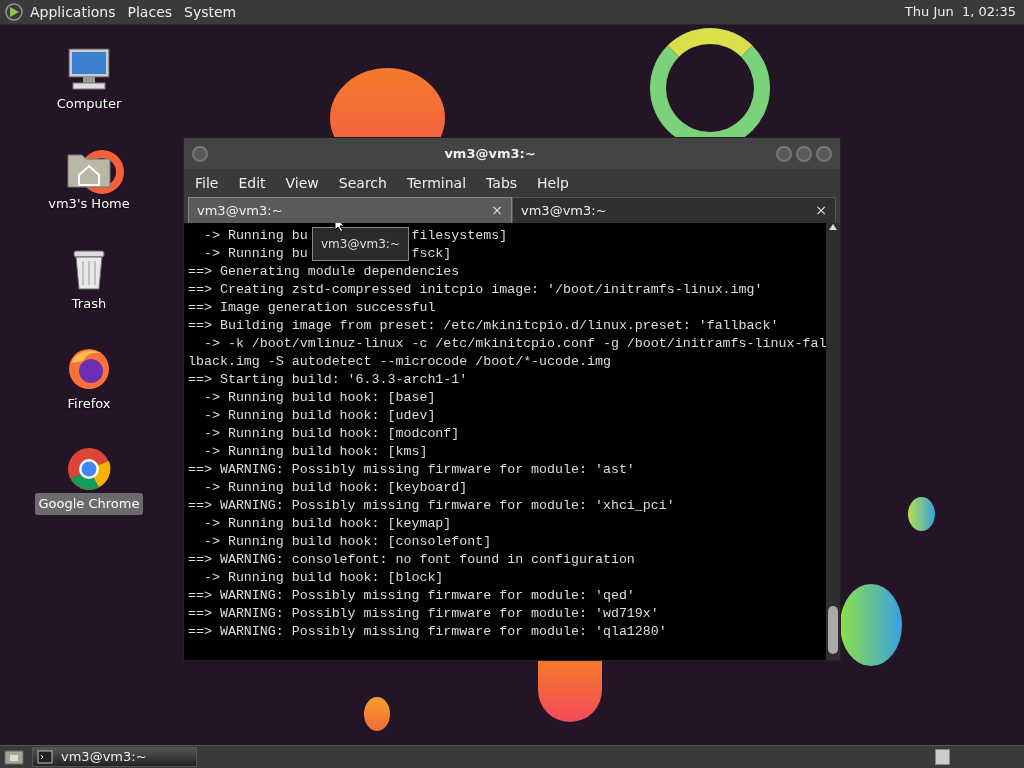 The image size is (1024, 768). Describe the element at coordinates (73, 12) in the screenshot. I see `panel-menu: Applications` at that location.